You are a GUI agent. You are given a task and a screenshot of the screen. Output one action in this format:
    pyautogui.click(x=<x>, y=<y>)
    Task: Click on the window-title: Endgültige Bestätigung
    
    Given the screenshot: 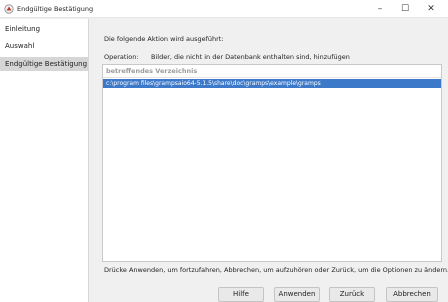 What is the action you would take?
    pyautogui.click(x=55, y=9)
    